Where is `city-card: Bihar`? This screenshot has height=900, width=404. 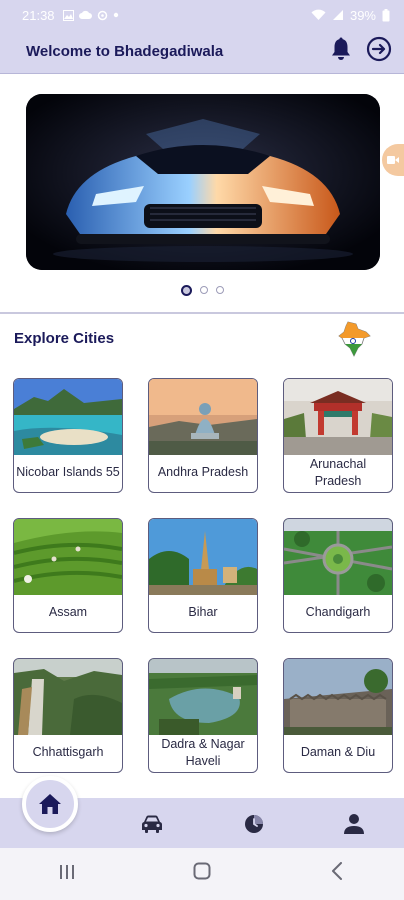
city-card: Bihar is located at coordinates (203, 575).